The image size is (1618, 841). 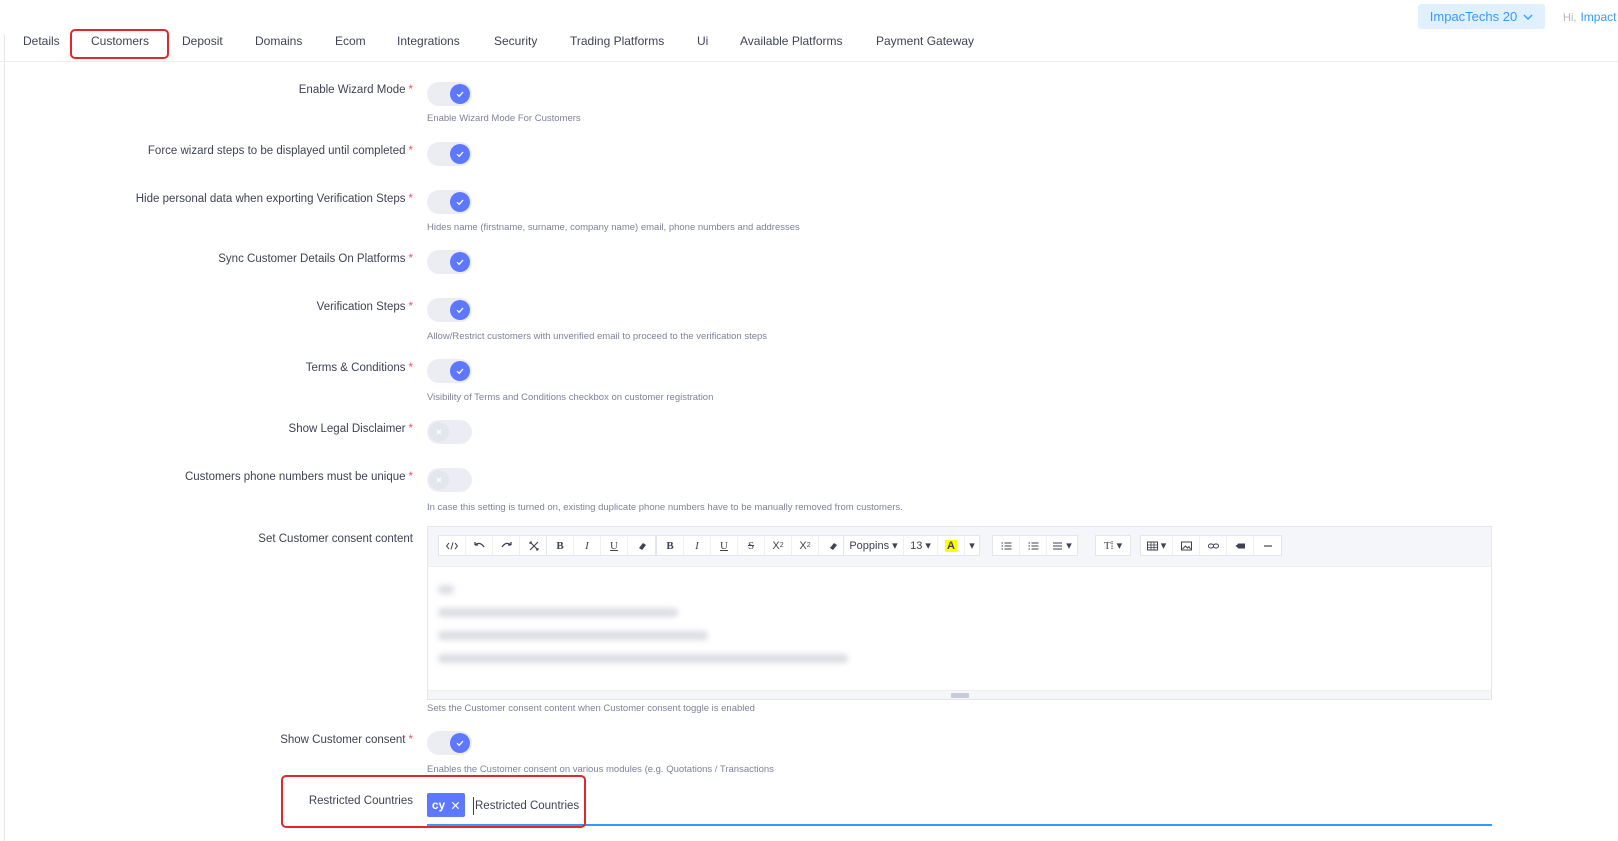 I want to click on superscript-button: X2, so click(x=778, y=545).